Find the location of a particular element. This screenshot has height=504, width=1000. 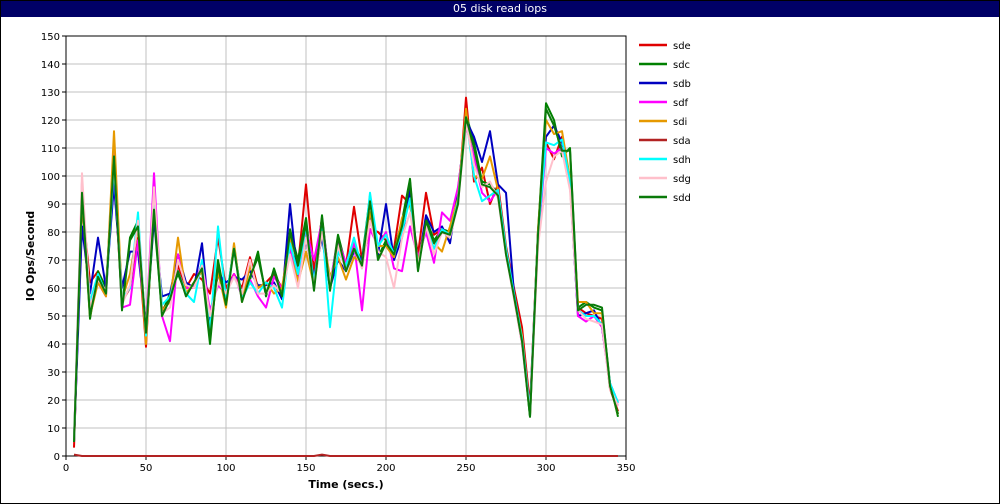

legend-label-sdh: sdh is located at coordinates (682, 160).